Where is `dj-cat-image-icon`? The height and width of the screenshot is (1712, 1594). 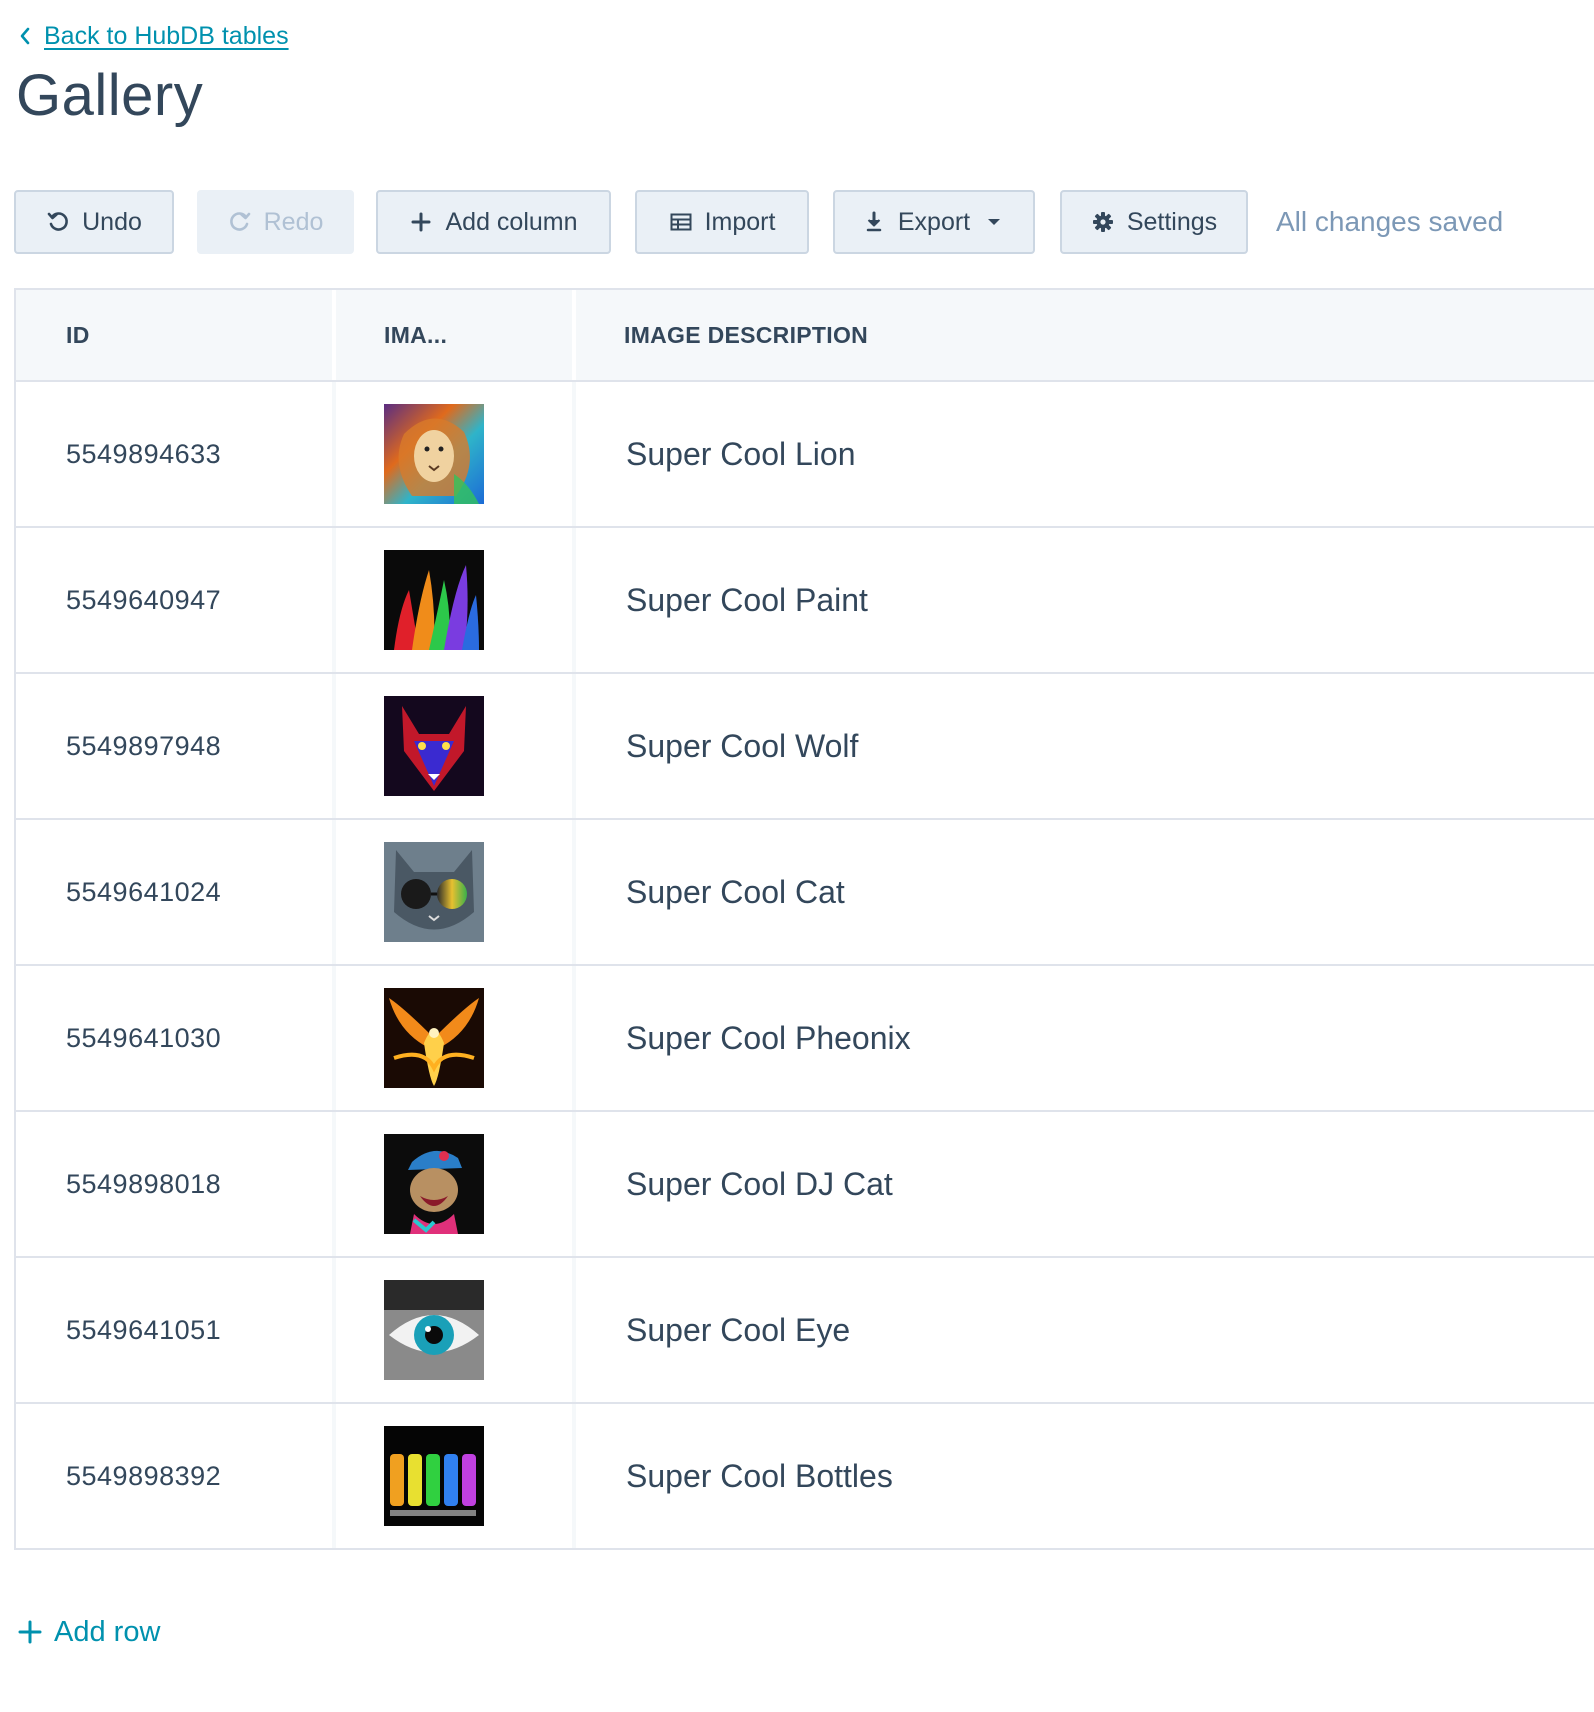 dj-cat-image-icon is located at coordinates (434, 1184).